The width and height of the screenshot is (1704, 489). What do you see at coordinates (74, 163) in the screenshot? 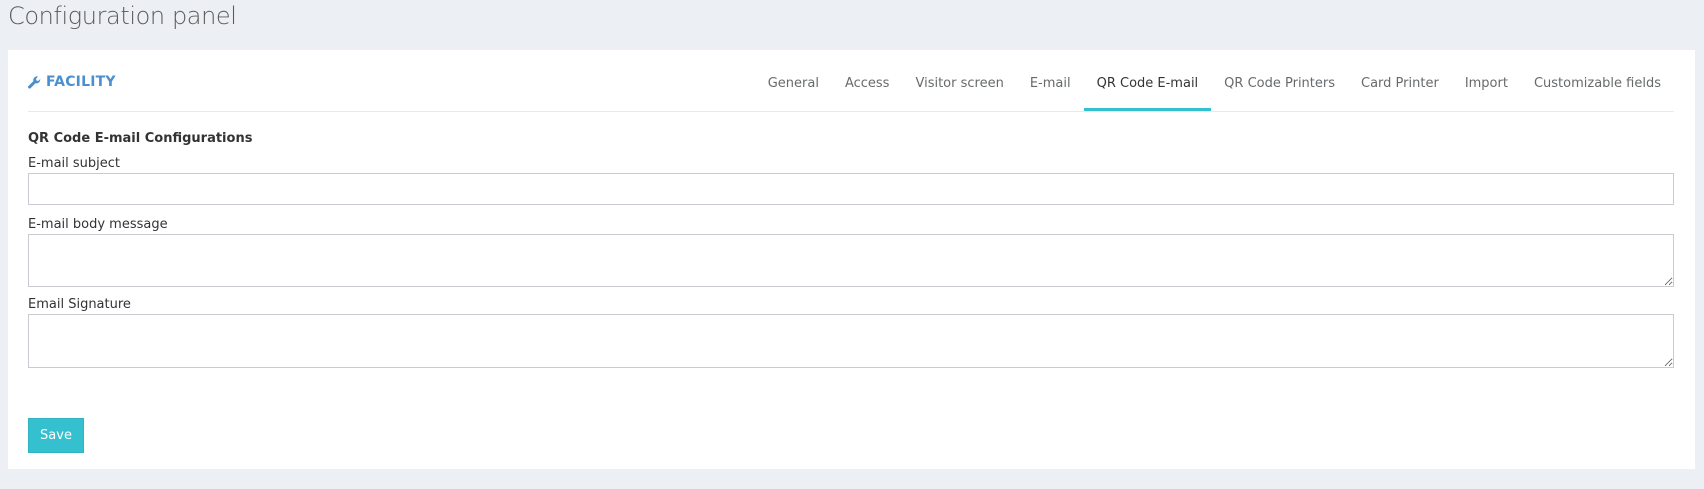
I see `email-subject-label: E-mail subject` at bounding box center [74, 163].